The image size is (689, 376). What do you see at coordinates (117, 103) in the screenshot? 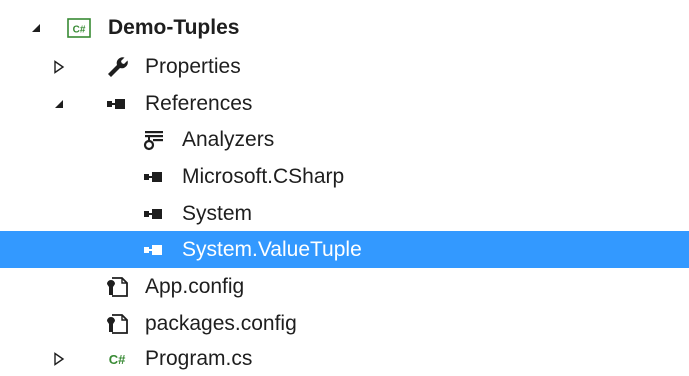
I see `references-icon` at bounding box center [117, 103].